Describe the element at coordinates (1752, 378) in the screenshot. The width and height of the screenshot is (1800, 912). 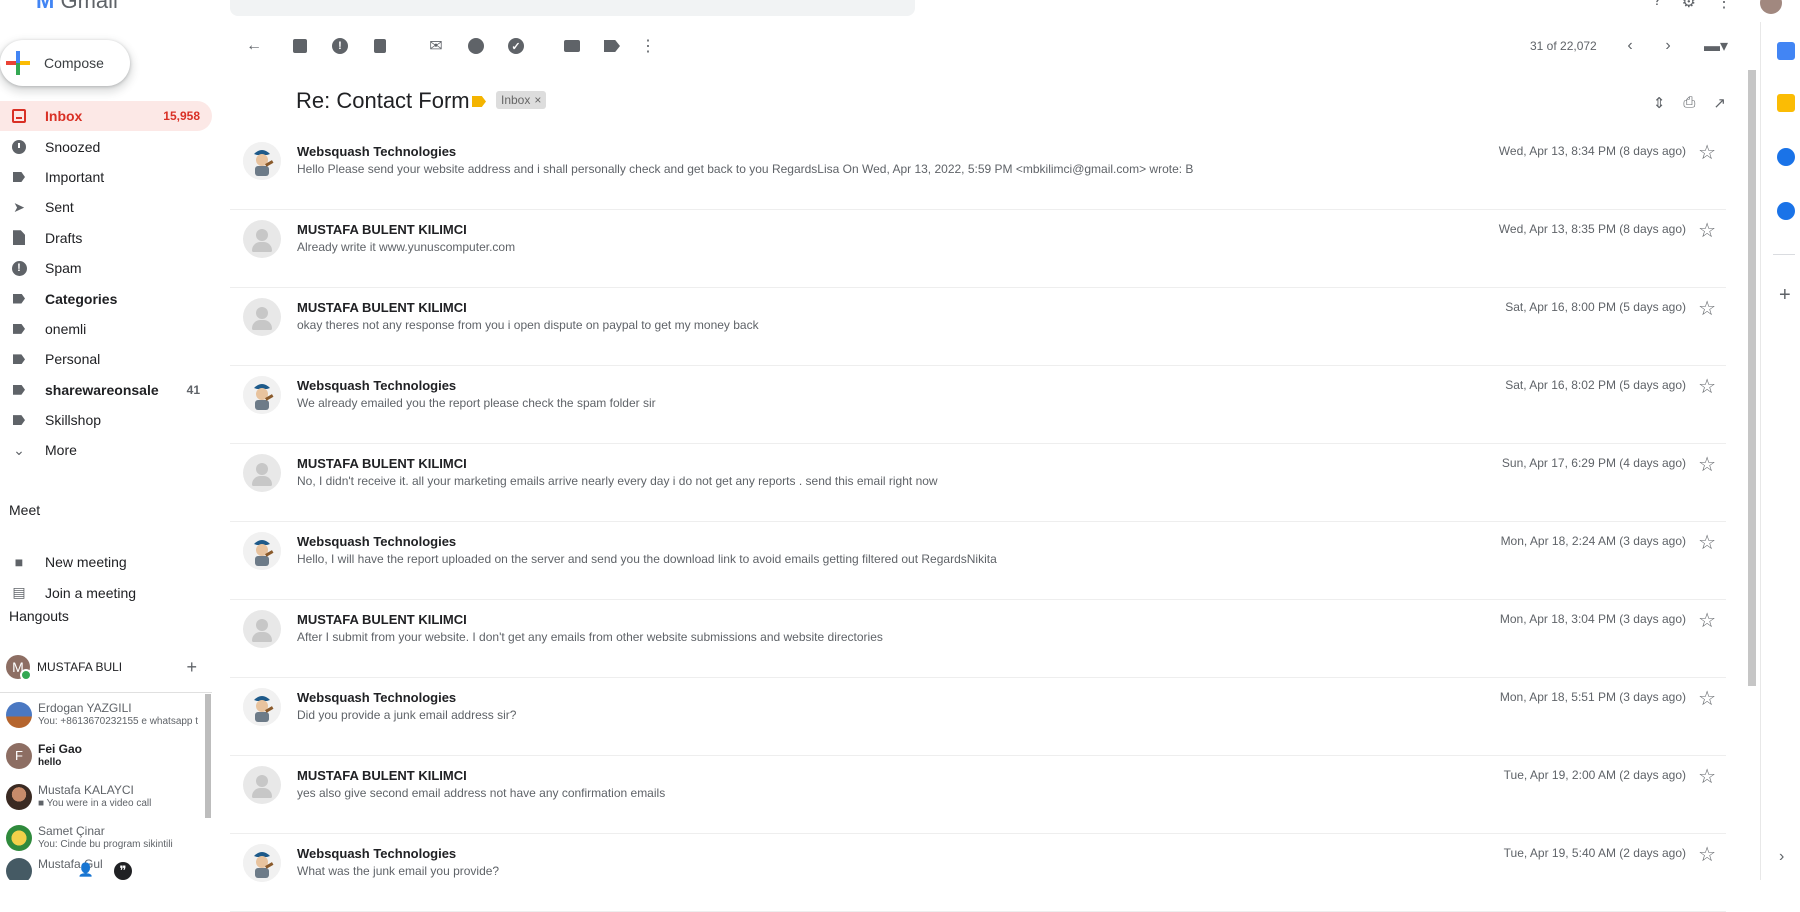
I see `main-scrollbar` at that location.